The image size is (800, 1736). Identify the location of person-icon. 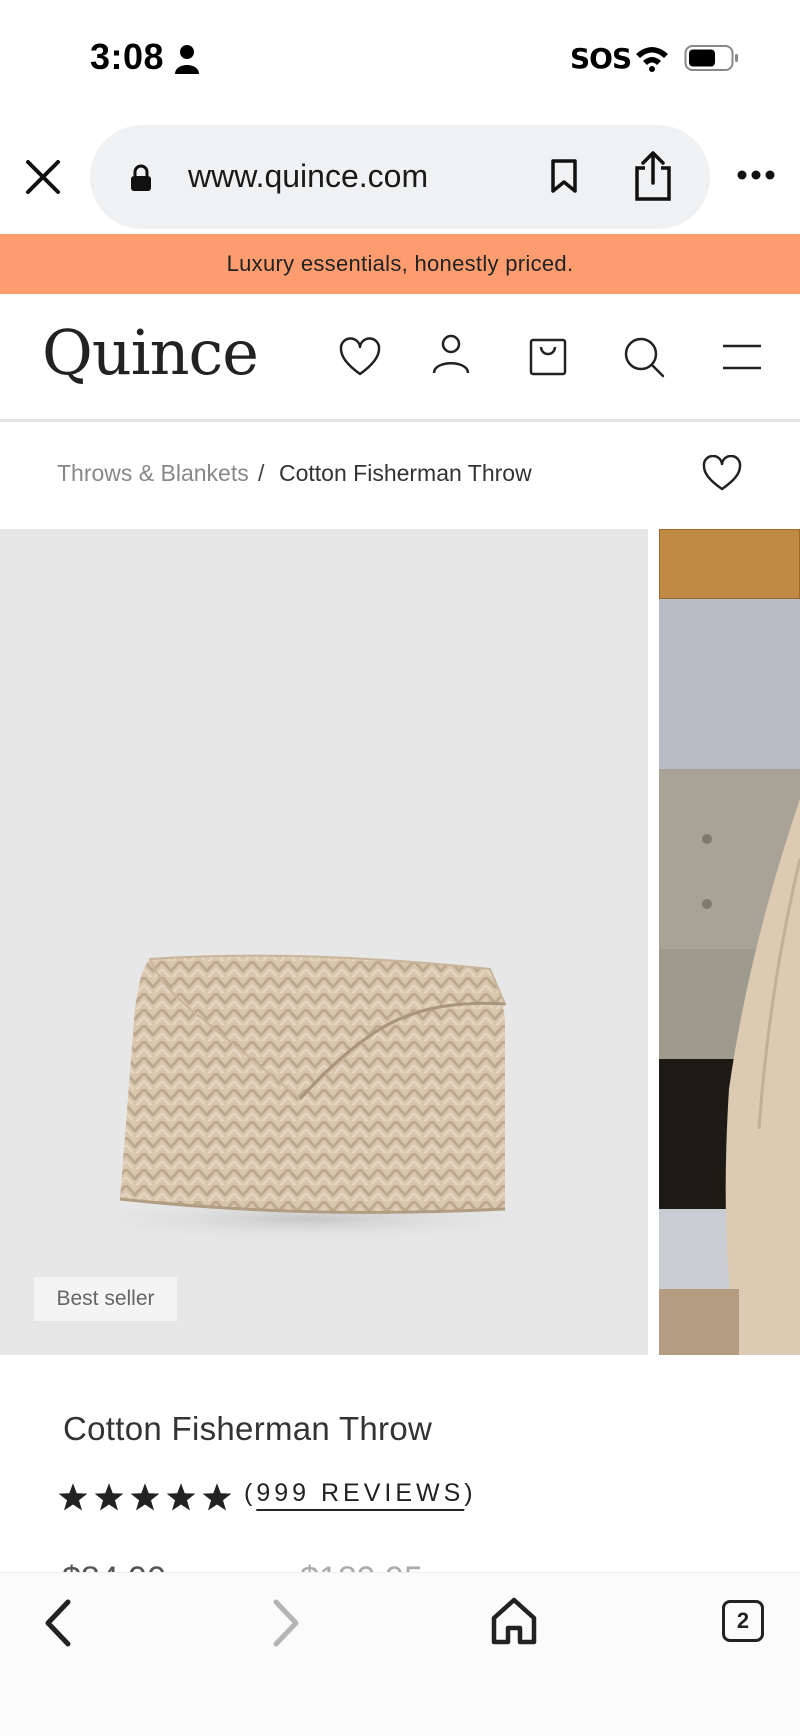
(187, 59).